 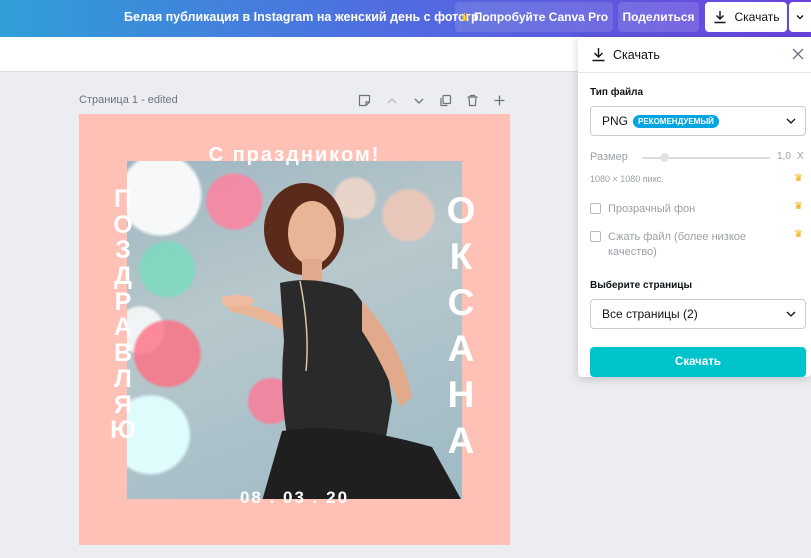 I want to click on letter: П, so click(x=123, y=199).